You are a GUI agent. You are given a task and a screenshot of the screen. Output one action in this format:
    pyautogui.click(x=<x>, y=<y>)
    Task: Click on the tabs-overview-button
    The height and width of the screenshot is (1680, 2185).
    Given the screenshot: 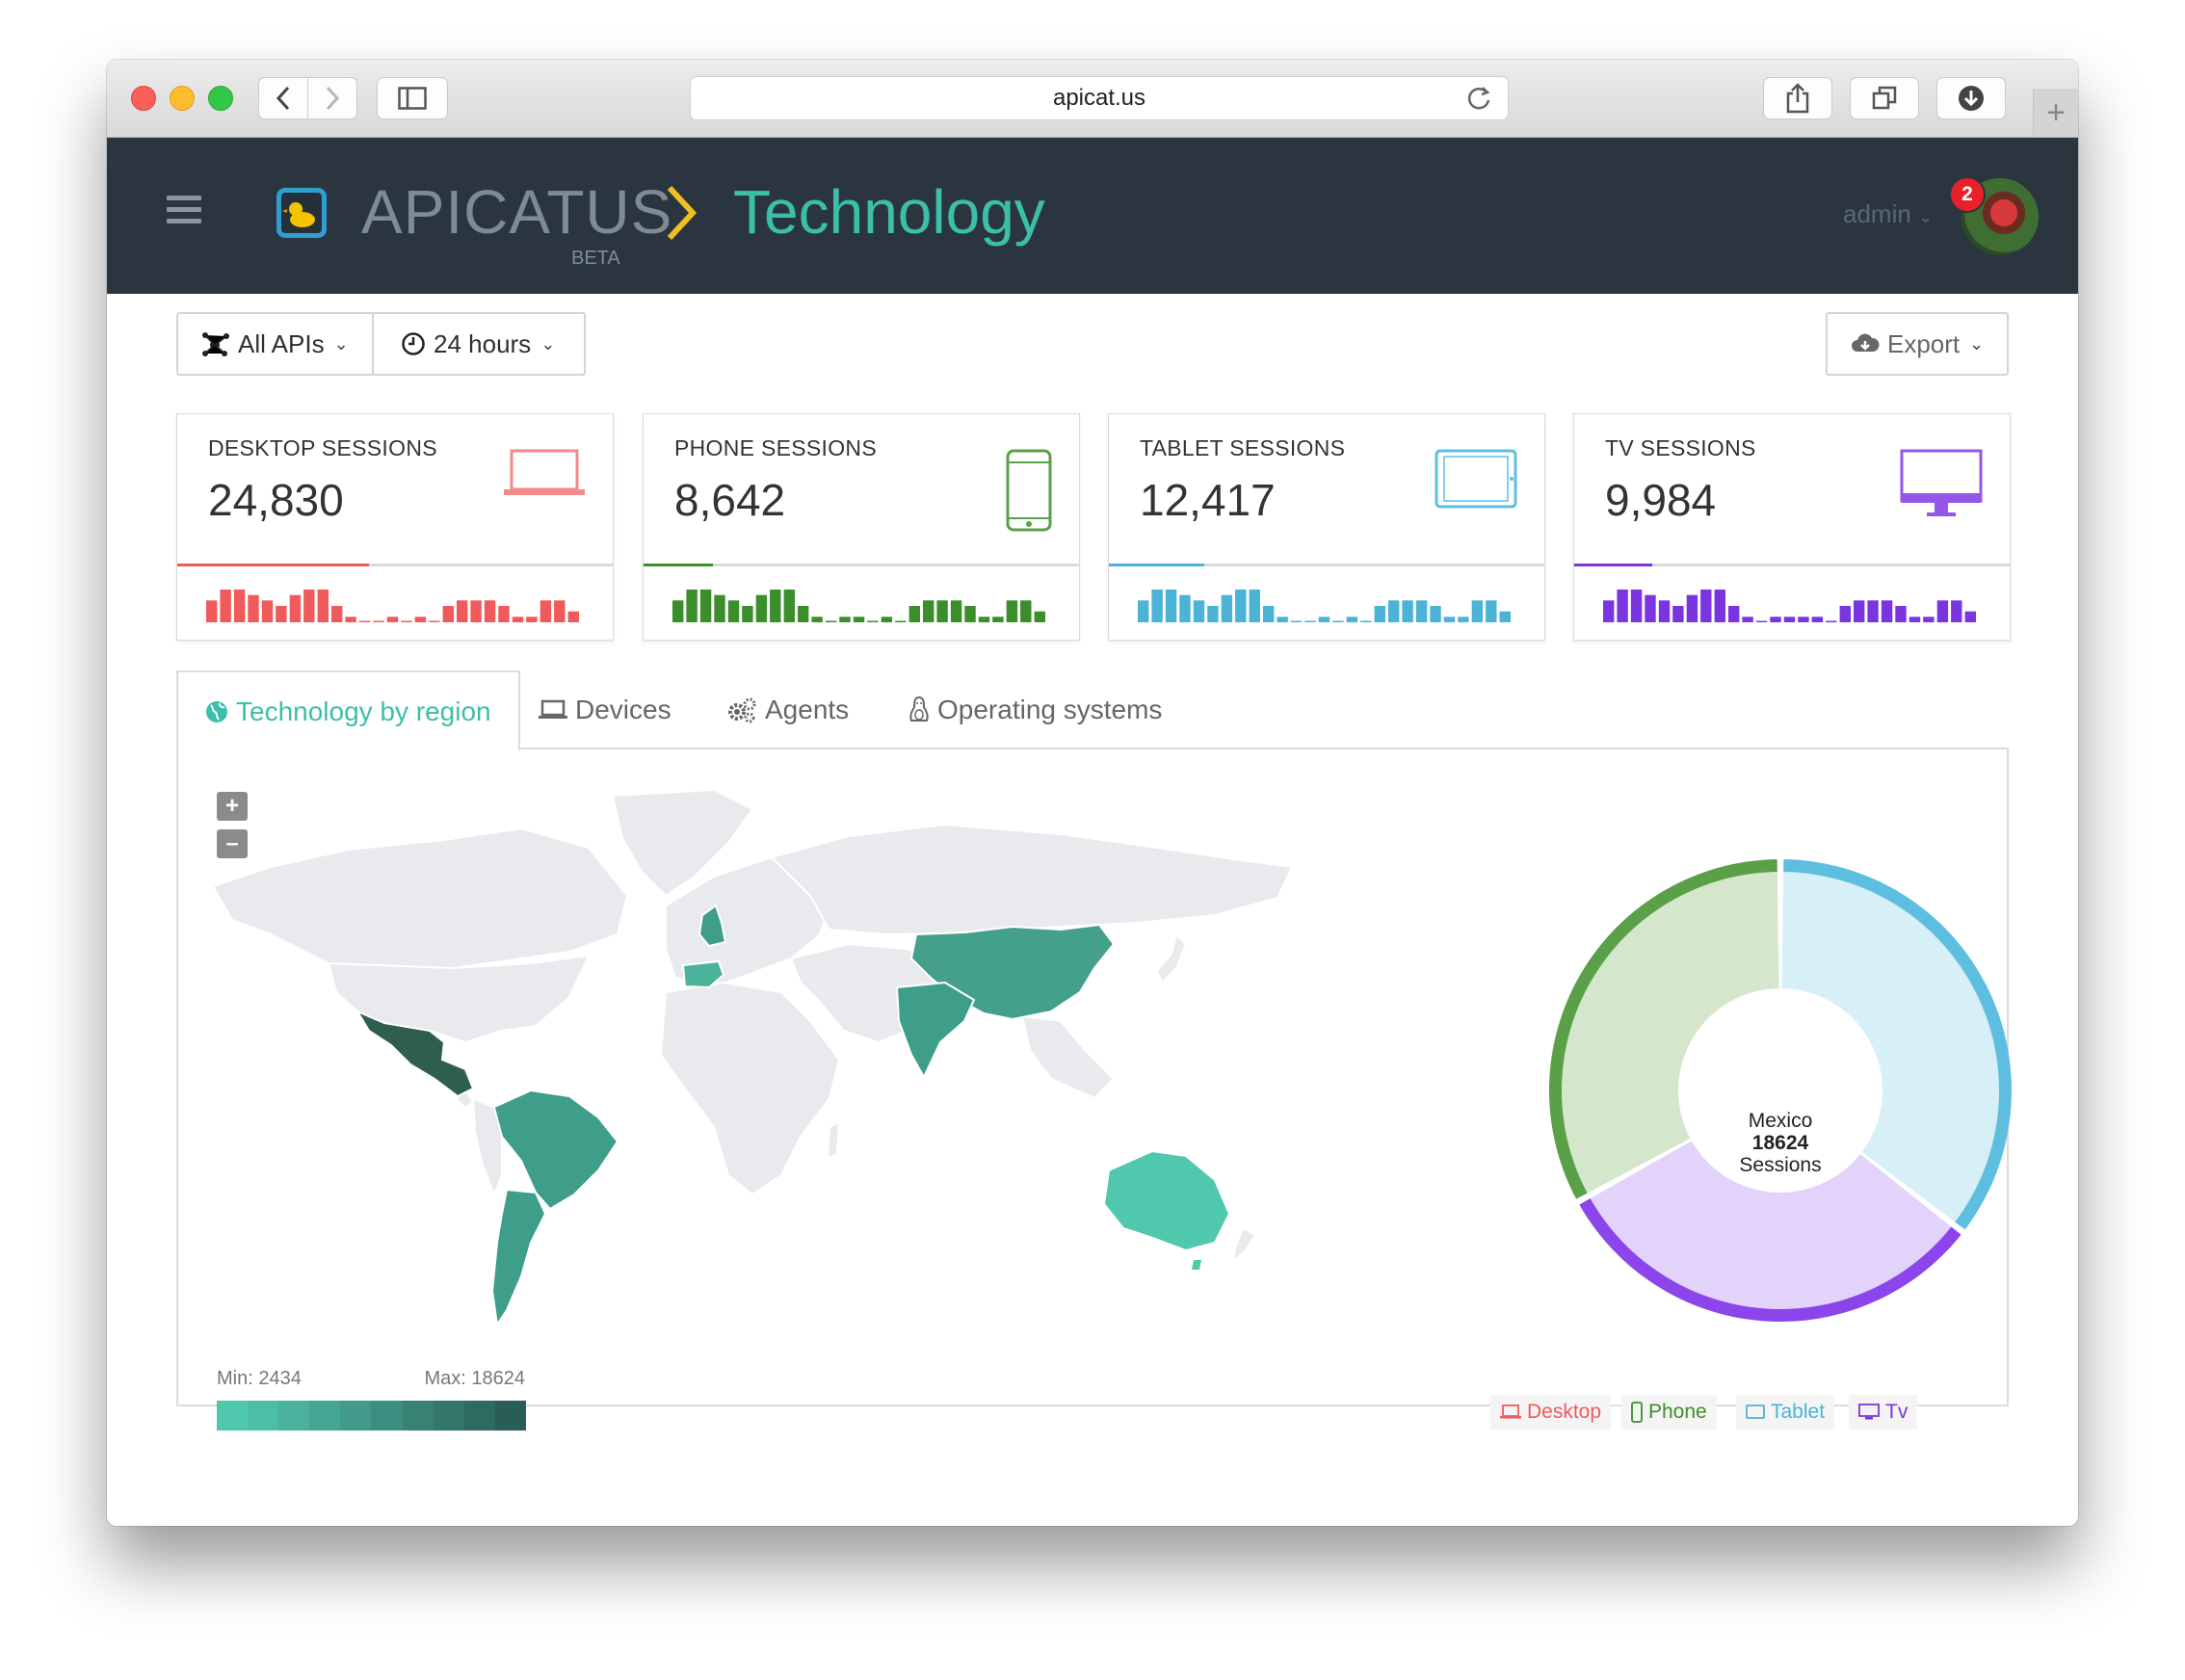 What is the action you would take?
    pyautogui.click(x=1884, y=98)
    